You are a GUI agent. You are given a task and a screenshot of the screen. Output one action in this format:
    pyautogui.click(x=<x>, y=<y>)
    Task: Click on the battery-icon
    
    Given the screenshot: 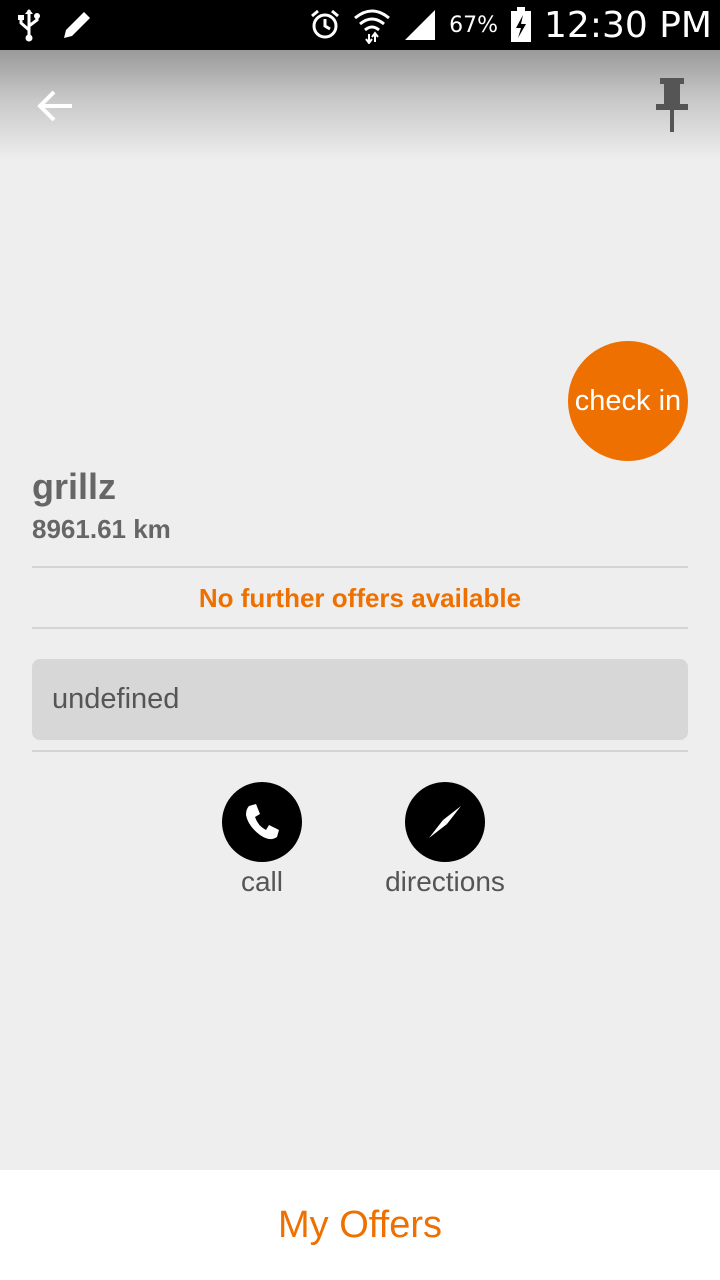 What is the action you would take?
    pyautogui.click(x=521, y=24)
    